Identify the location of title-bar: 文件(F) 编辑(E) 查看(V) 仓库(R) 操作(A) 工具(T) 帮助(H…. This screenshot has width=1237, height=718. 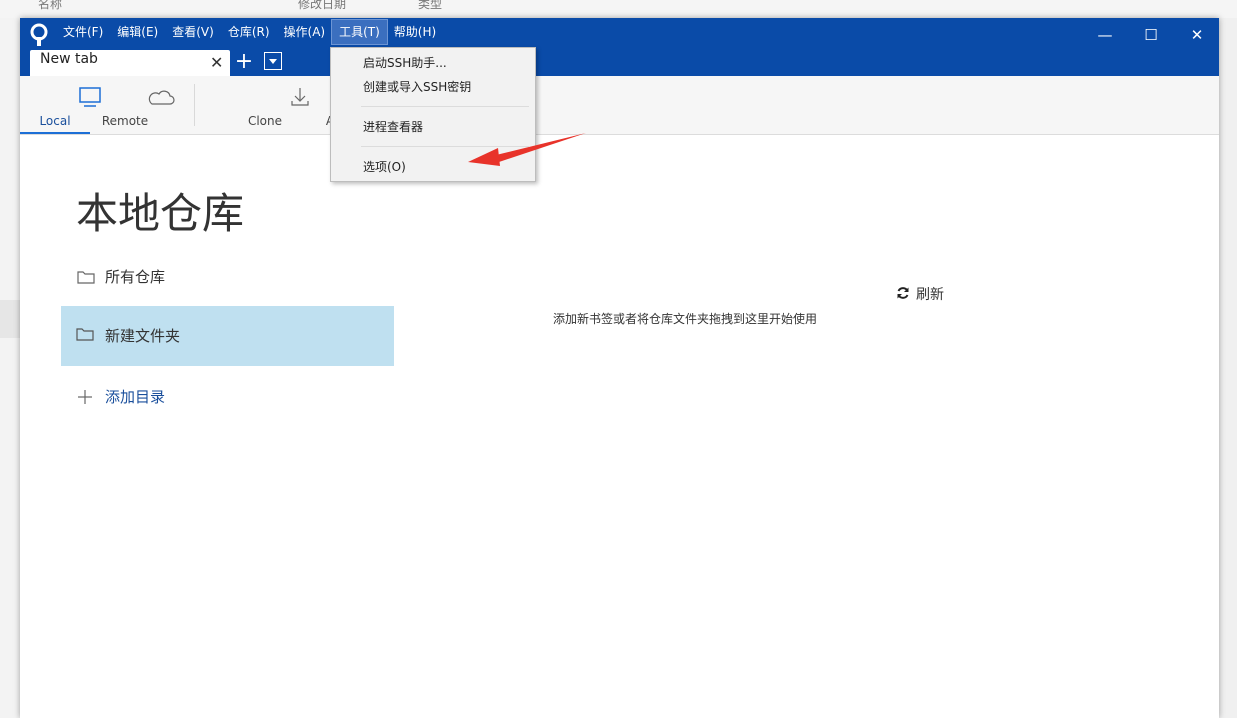
(619, 47).